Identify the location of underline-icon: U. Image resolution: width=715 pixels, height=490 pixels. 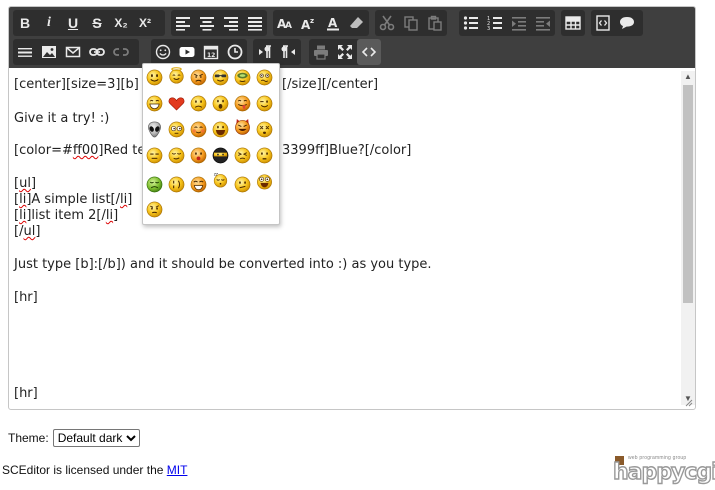
(73, 23).